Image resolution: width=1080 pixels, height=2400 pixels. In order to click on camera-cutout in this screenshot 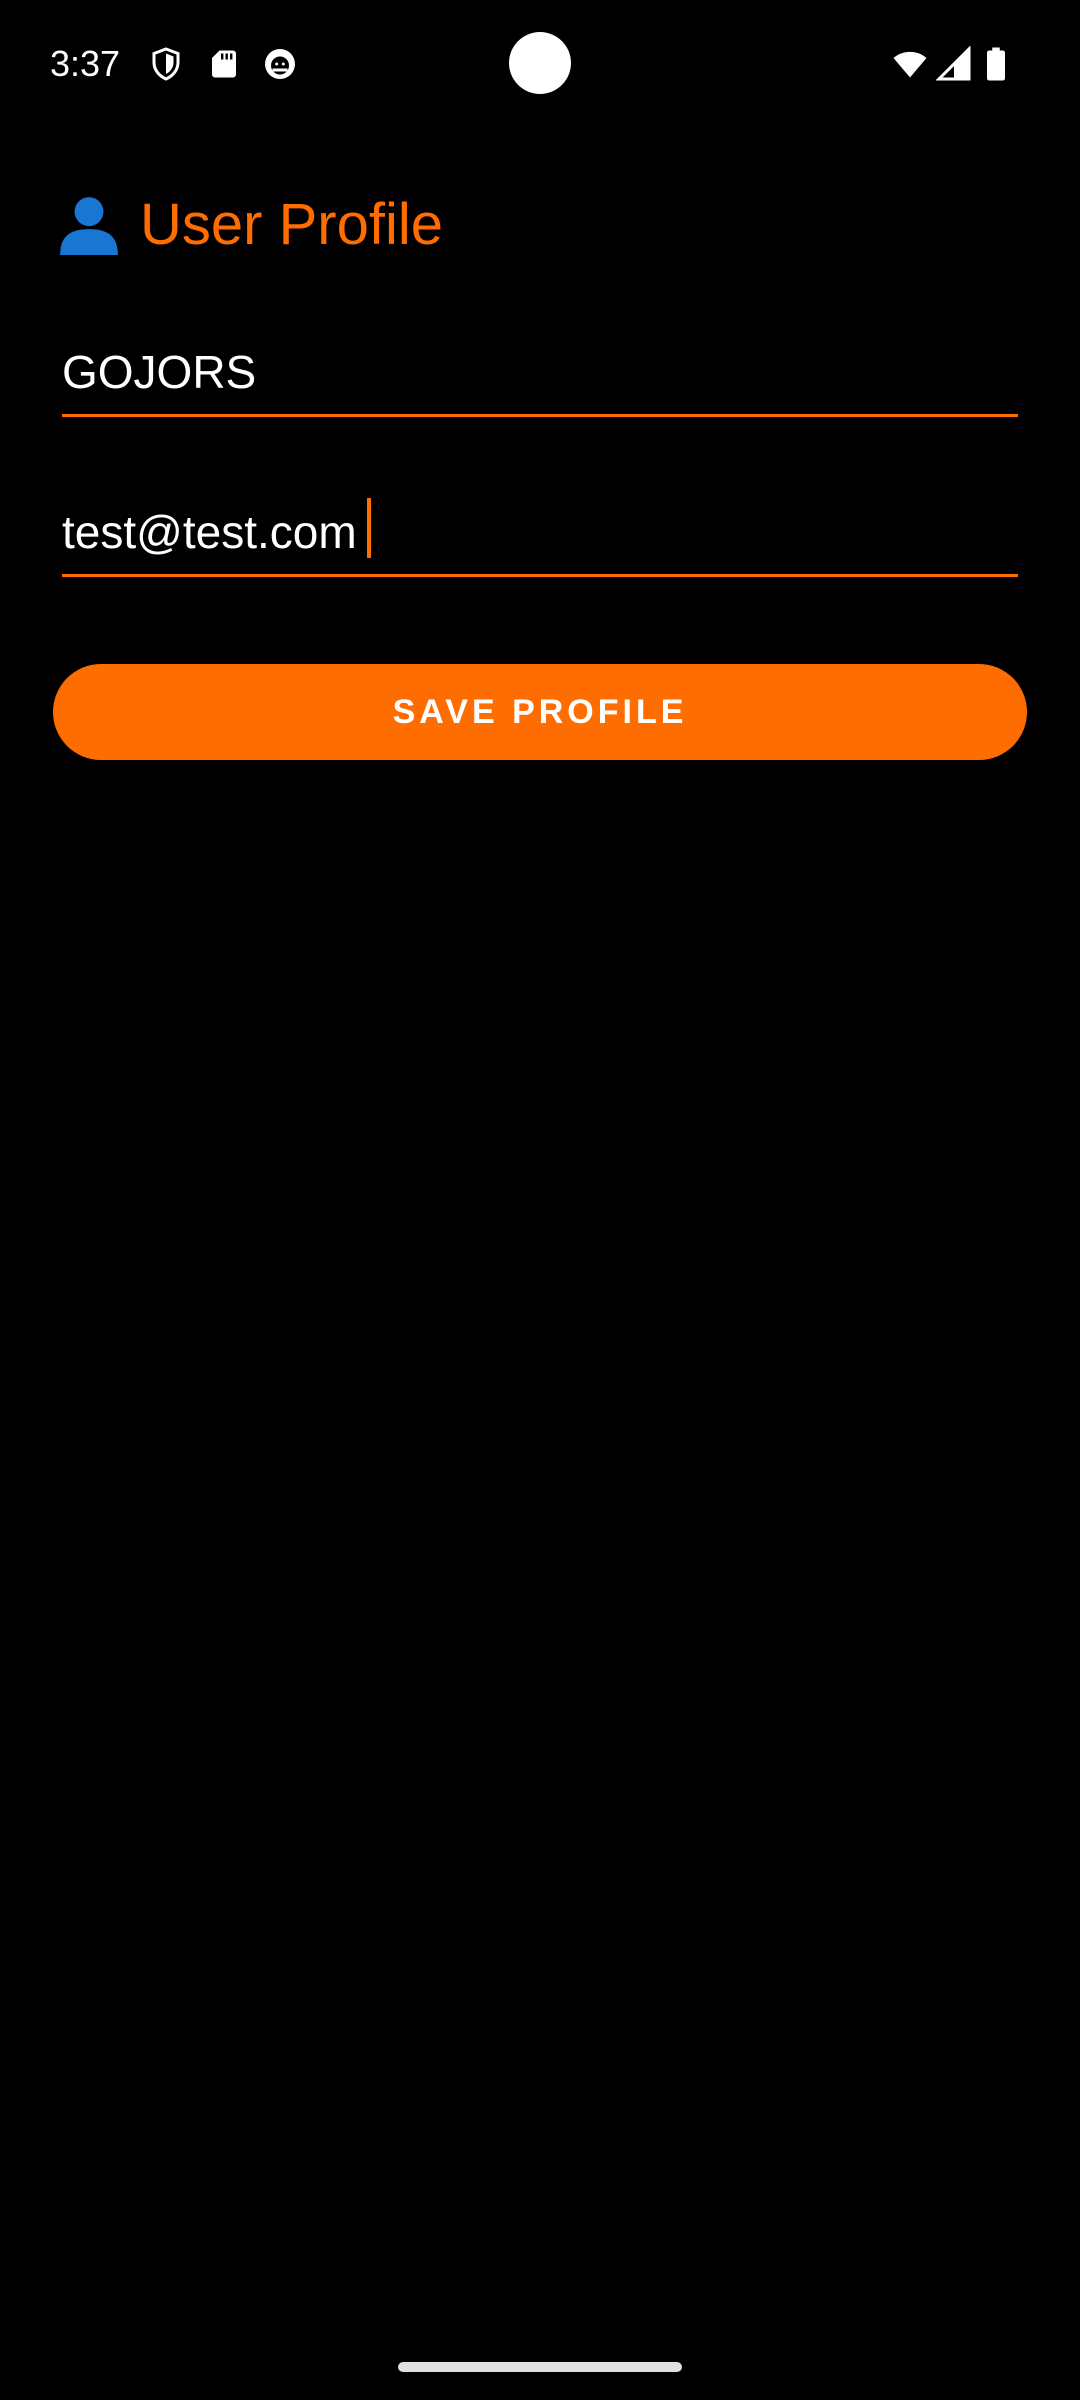, I will do `click(540, 63)`.